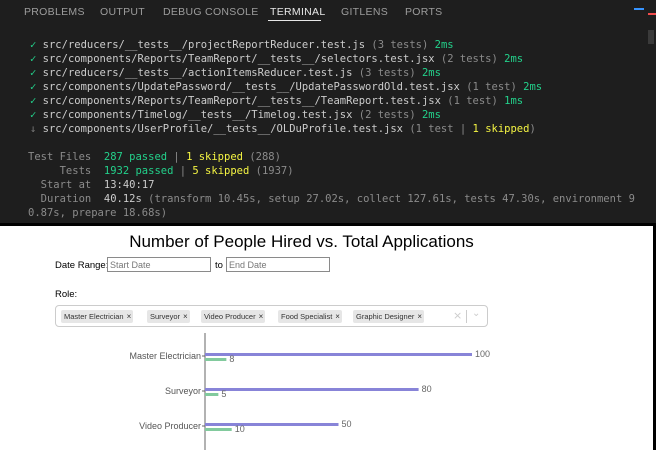 This screenshot has width=656, height=450. Describe the element at coordinates (423, 12) in the screenshot. I see `tab-ports: PORTS` at that location.